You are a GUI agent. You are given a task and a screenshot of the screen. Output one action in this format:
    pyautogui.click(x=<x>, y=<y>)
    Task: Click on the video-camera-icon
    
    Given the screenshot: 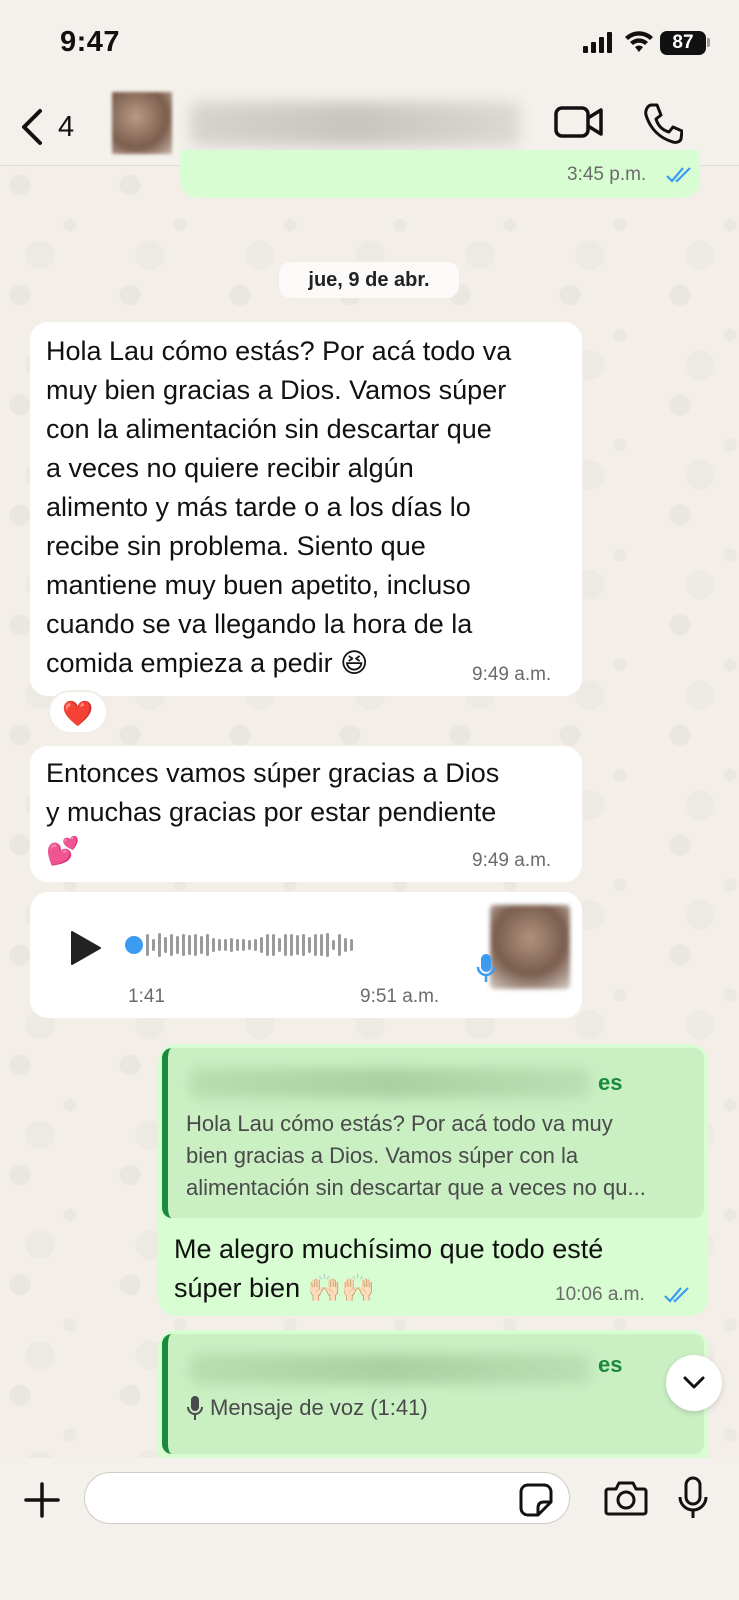 What is the action you would take?
    pyautogui.click(x=578, y=122)
    